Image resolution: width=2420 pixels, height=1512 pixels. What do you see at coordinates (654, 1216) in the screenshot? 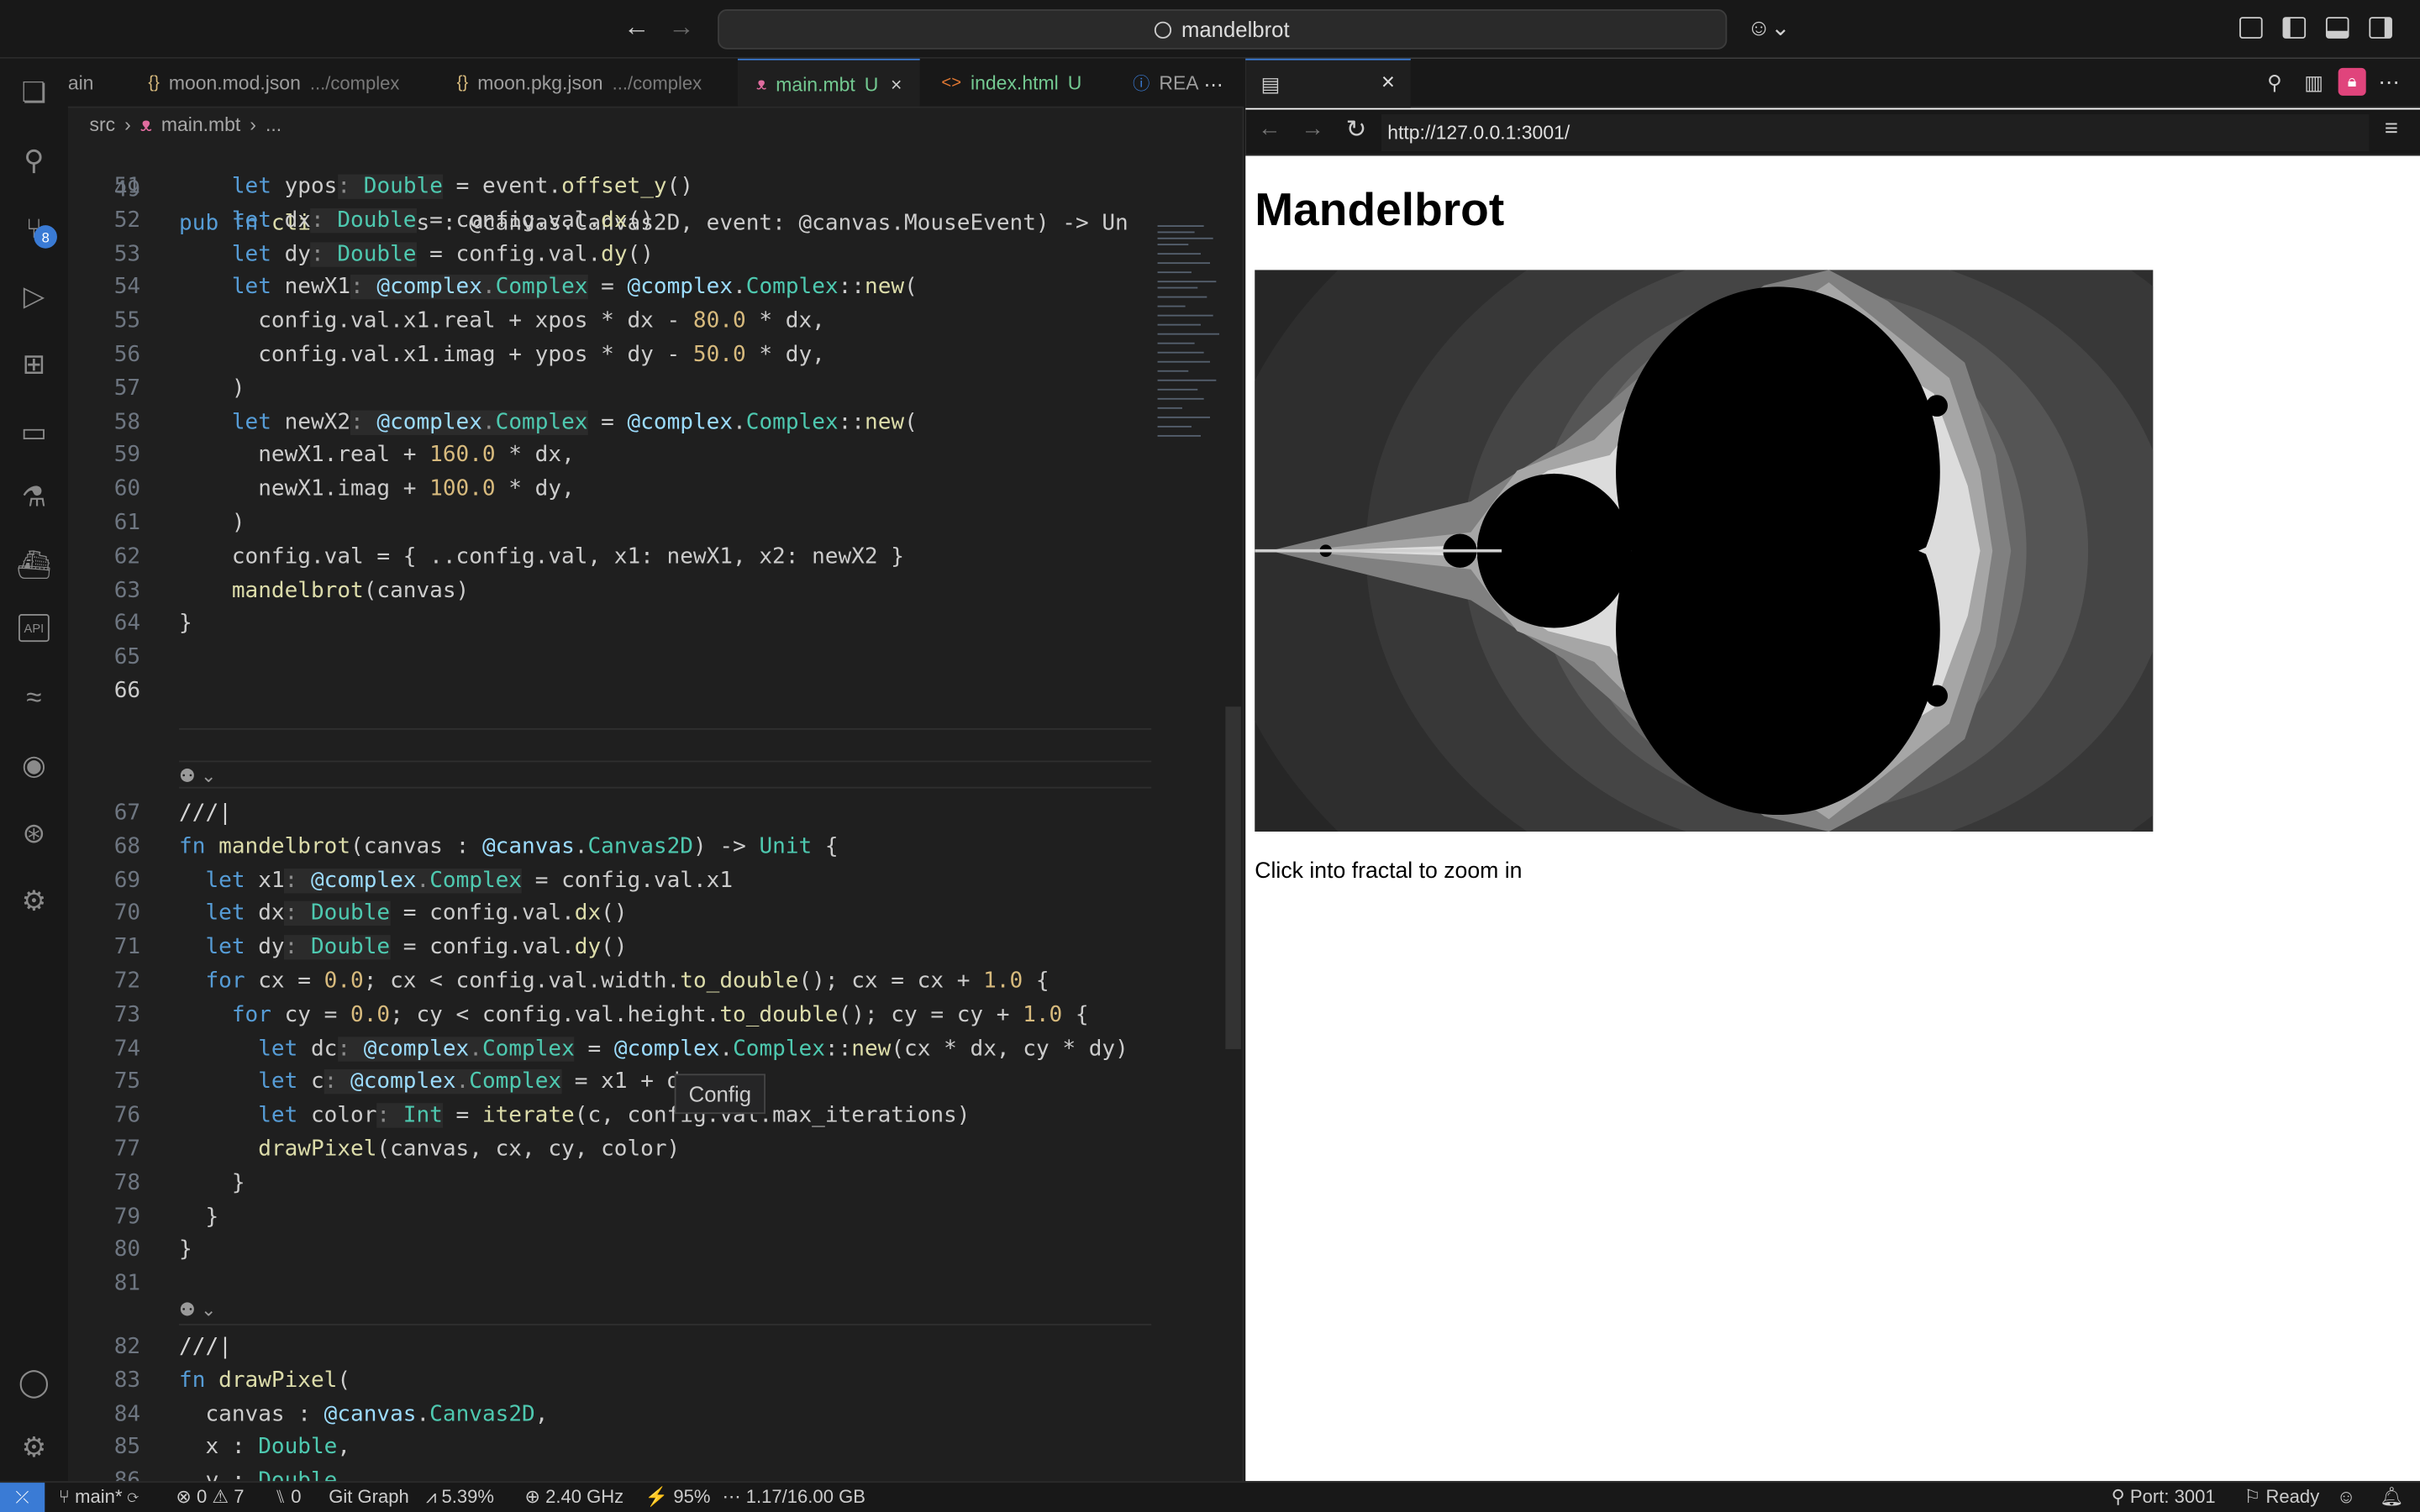
I see `code-line: 79 }` at bounding box center [654, 1216].